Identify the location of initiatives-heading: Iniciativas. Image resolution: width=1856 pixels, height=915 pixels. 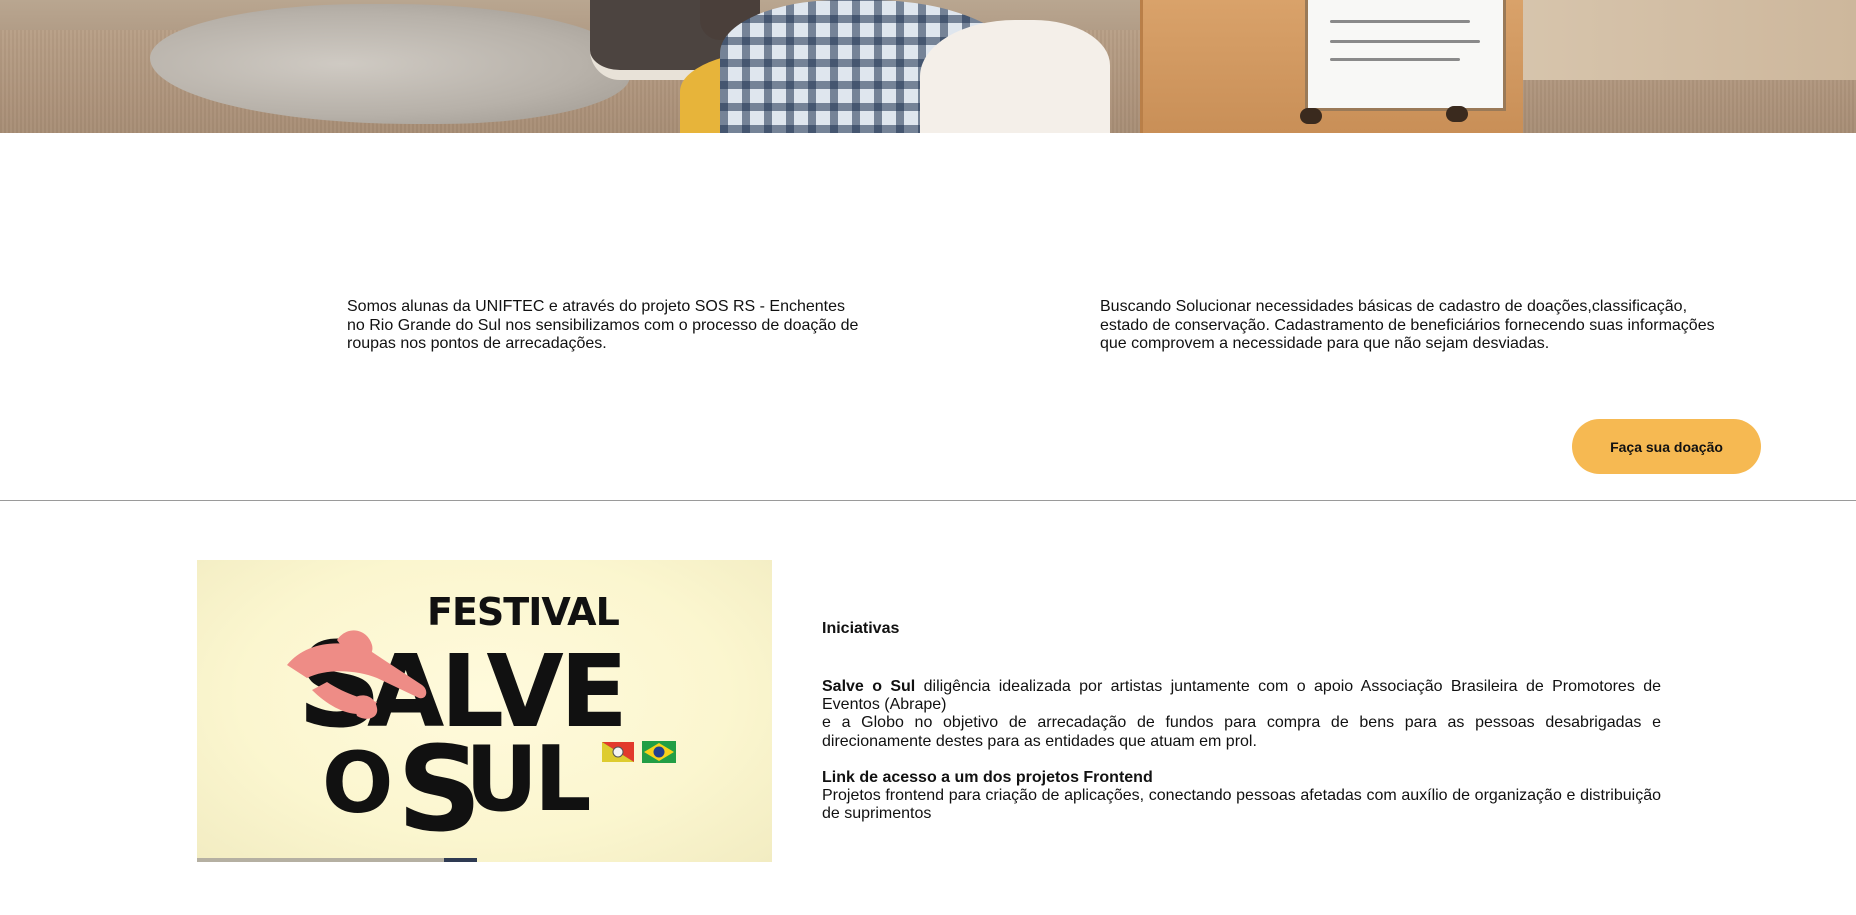
(861, 628).